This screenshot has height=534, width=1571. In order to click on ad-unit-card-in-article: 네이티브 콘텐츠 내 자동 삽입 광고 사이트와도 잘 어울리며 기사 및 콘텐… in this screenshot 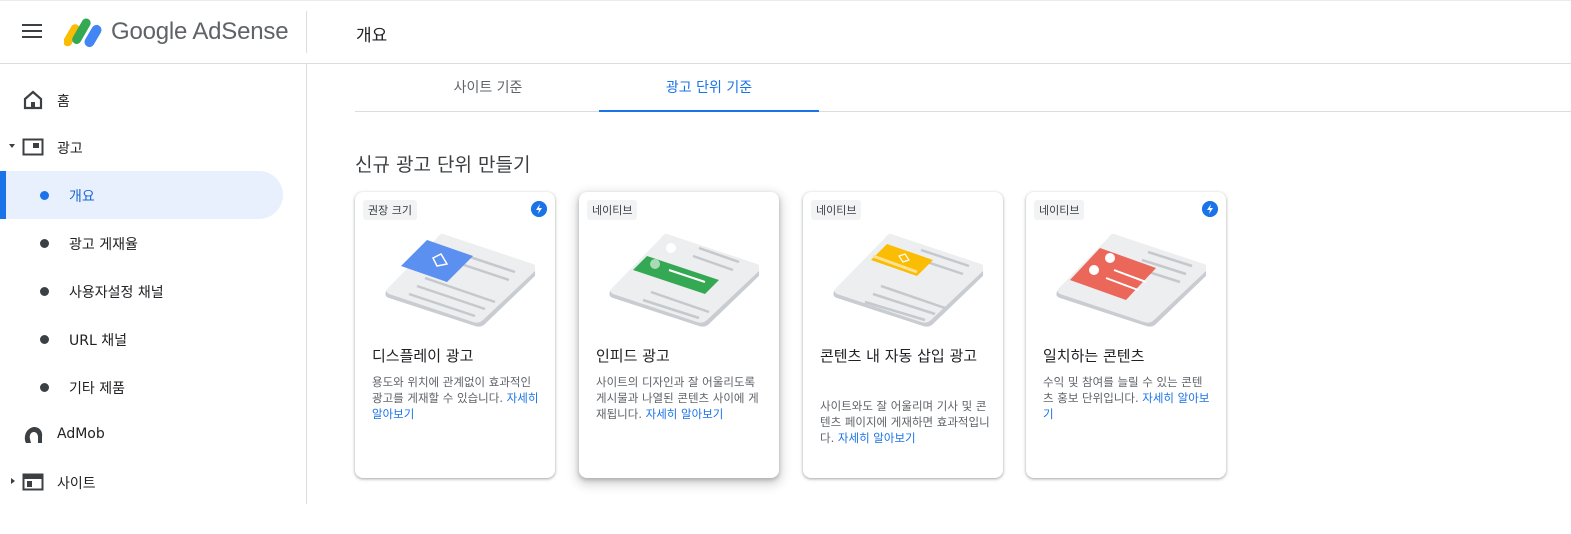, I will do `click(903, 335)`.